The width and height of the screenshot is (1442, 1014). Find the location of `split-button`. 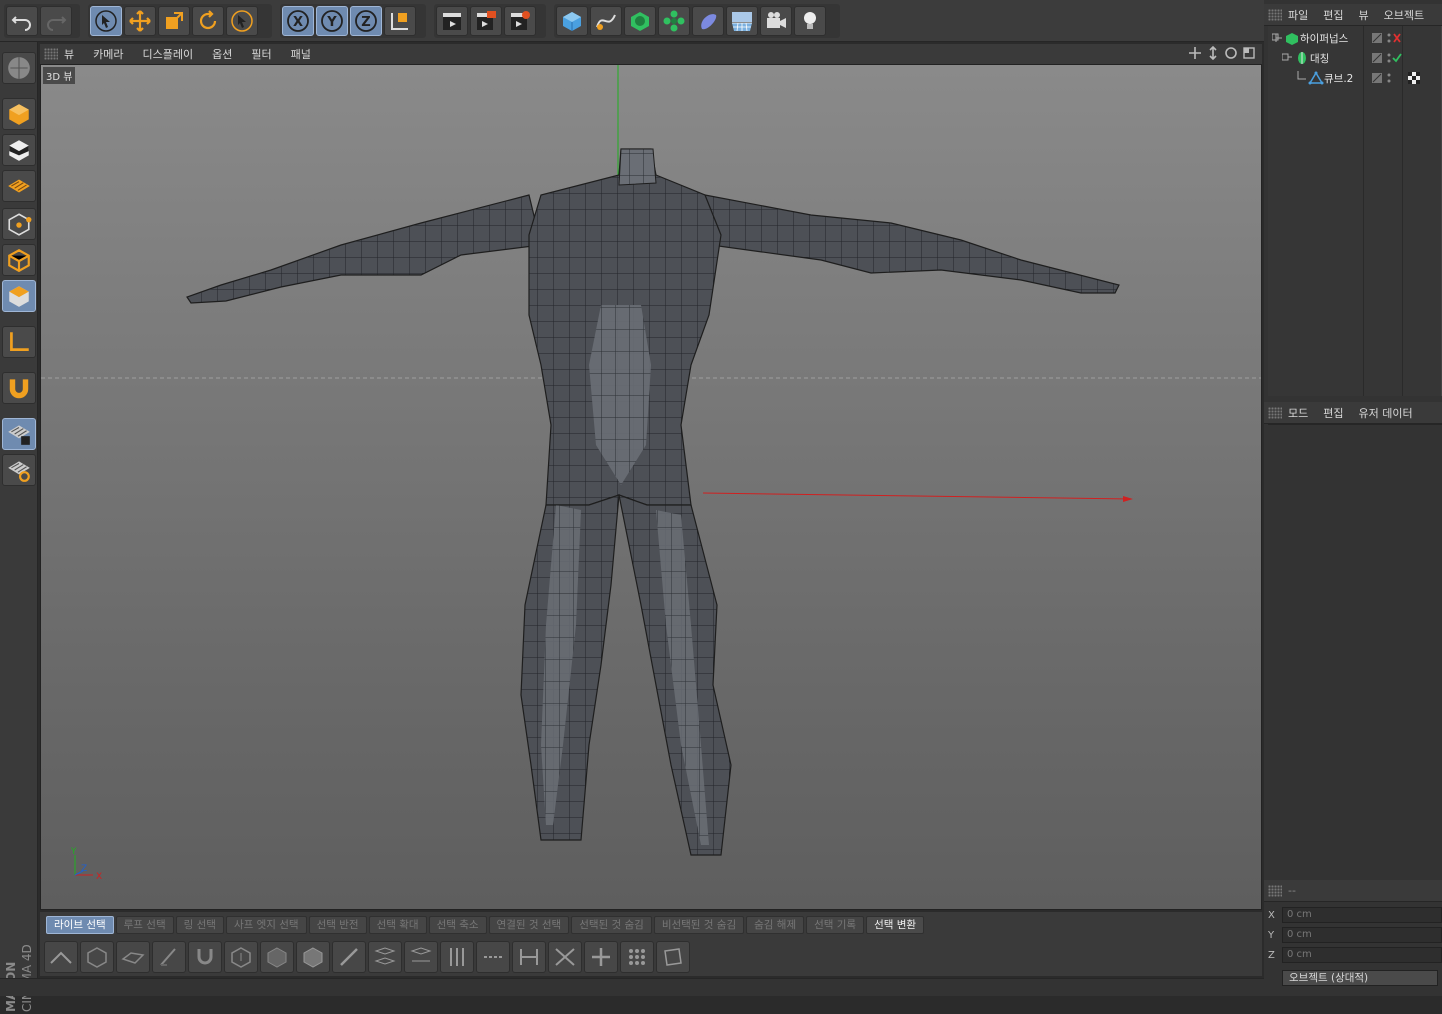

split-button is located at coordinates (529, 957).